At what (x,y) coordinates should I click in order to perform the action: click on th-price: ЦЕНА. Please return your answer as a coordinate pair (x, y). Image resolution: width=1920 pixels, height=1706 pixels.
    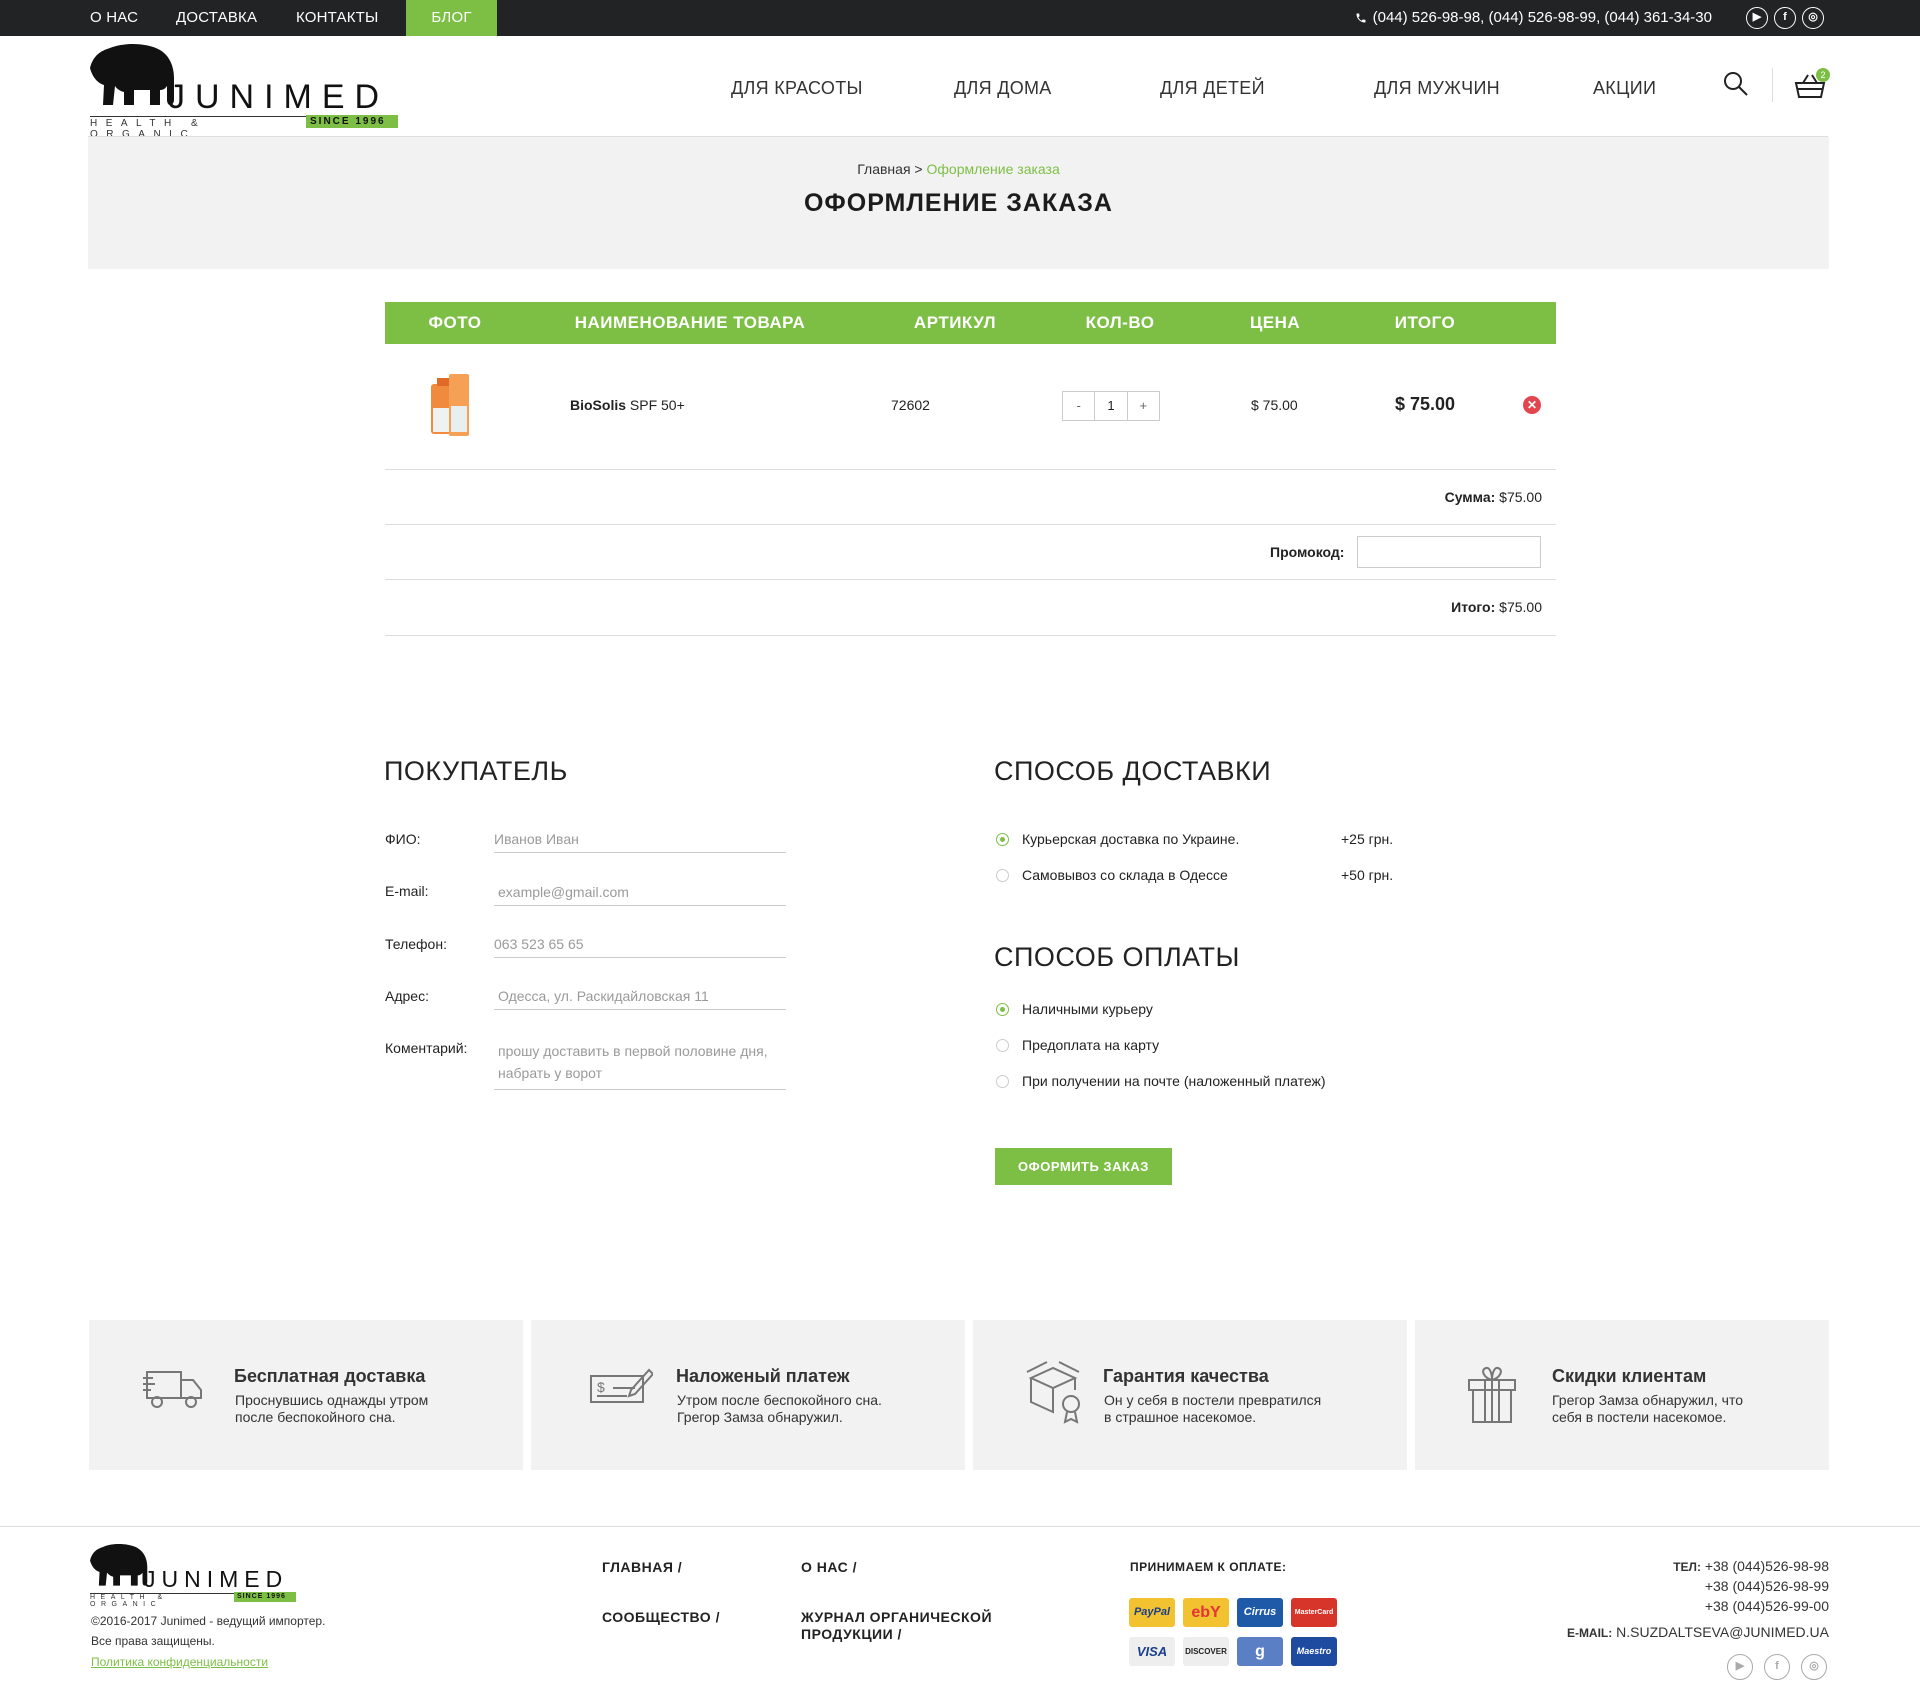
    Looking at the image, I should click on (1275, 322).